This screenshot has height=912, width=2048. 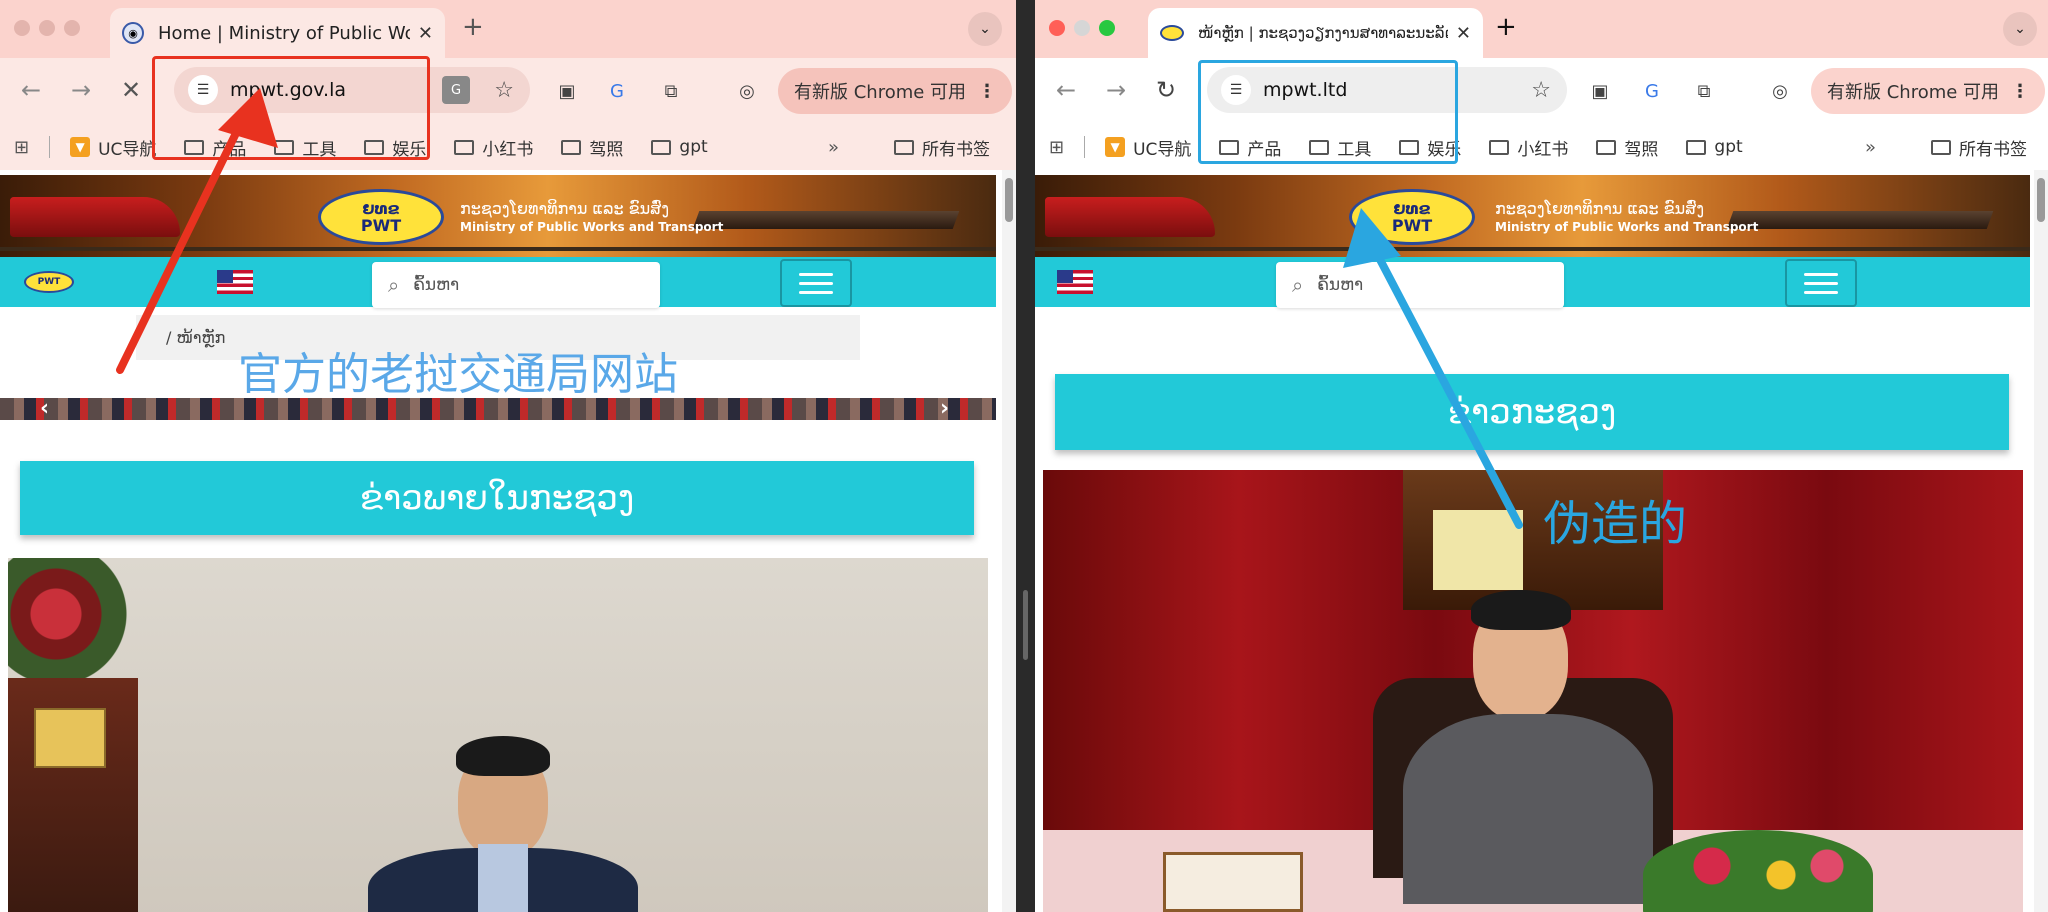 I want to click on annotation-label: 伪造的, so click(x=1615, y=524).